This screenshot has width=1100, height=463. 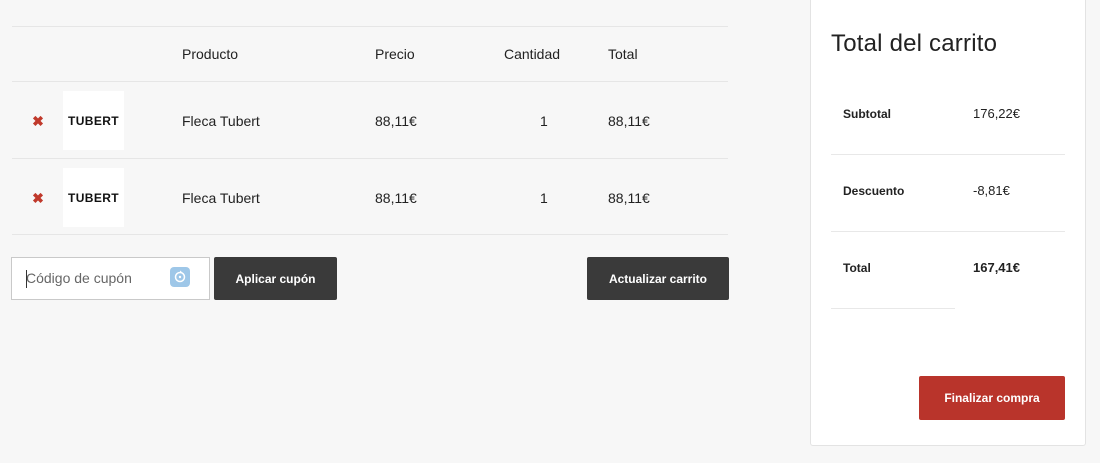 What do you see at coordinates (991, 190) in the screenshot?
I see `discount-value: -8,81€` at bounding box center [991, 190].